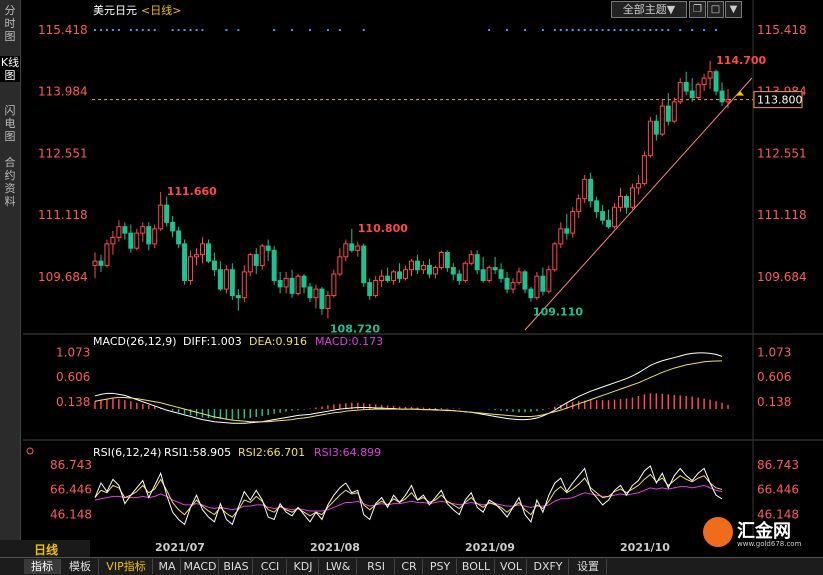  What do you see at coordinates (476, 566) in the screenshot?
I see `indicator-tab: BOLL` at bounding box center [476, 566].